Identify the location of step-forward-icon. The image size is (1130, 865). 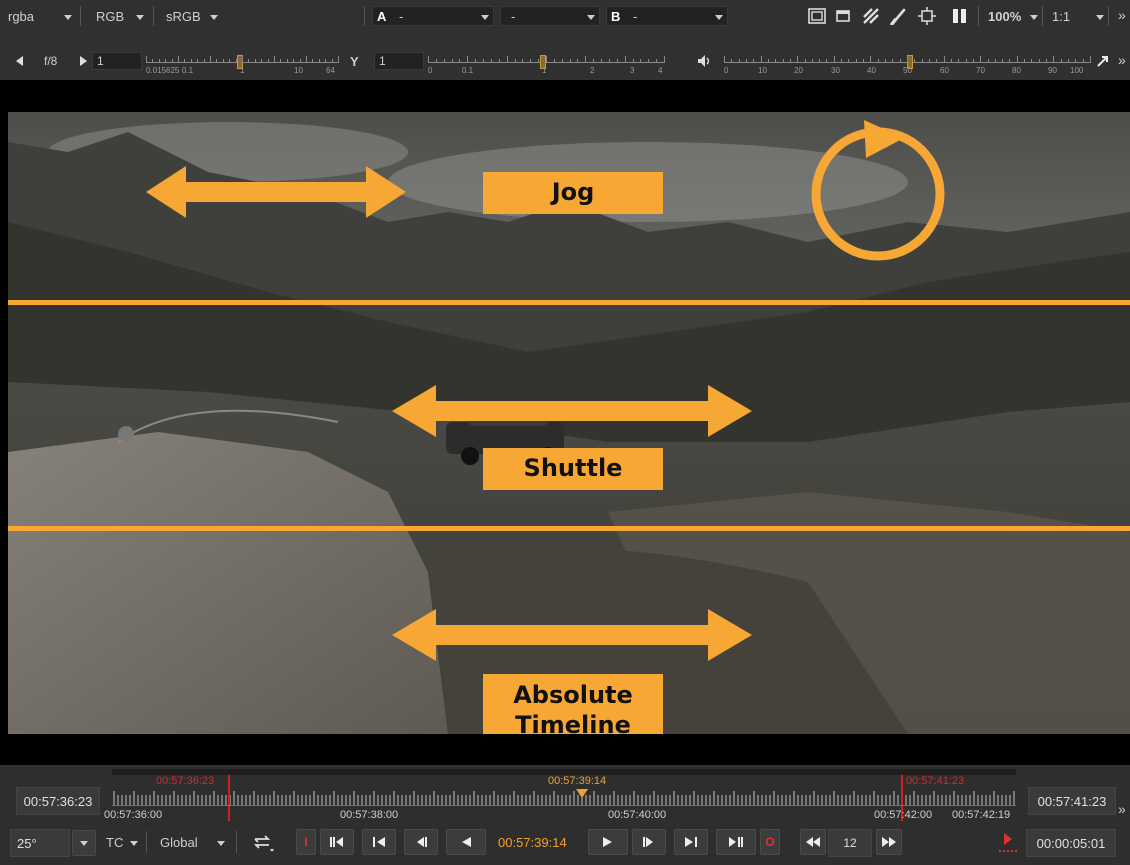
(691, 842).